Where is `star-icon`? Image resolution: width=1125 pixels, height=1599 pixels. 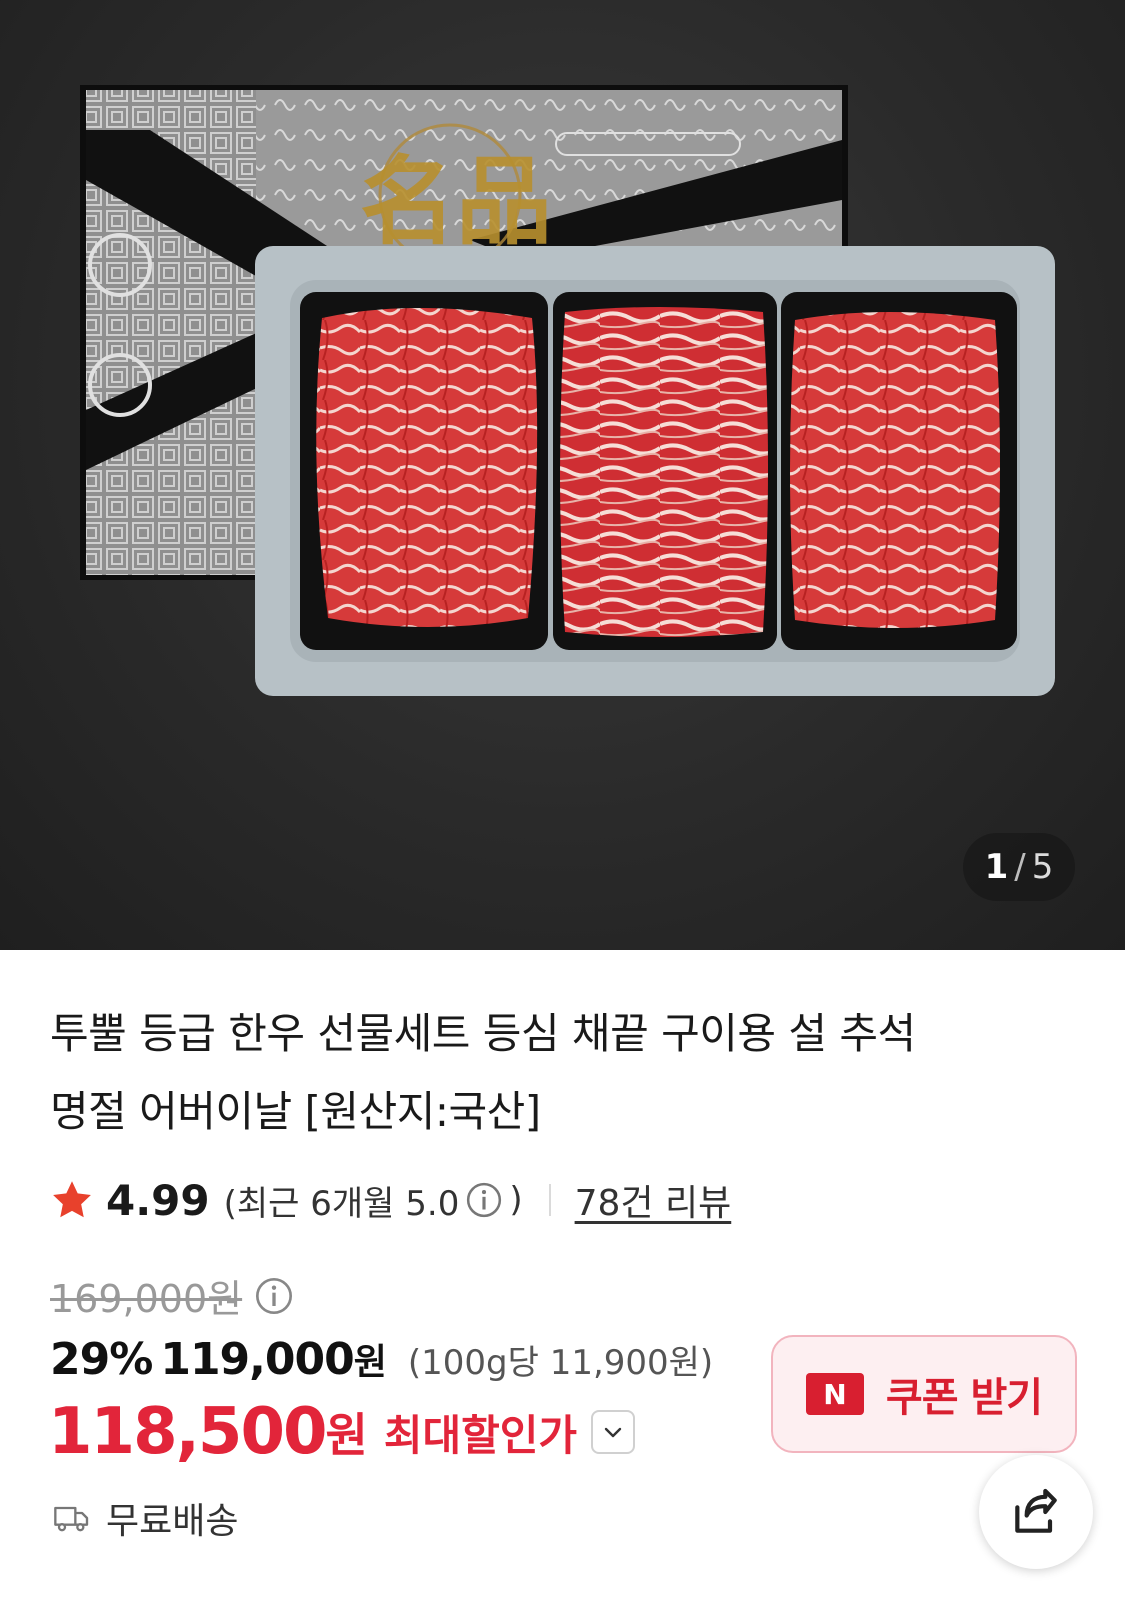 star-icon is located at coordinates (72, 1199).